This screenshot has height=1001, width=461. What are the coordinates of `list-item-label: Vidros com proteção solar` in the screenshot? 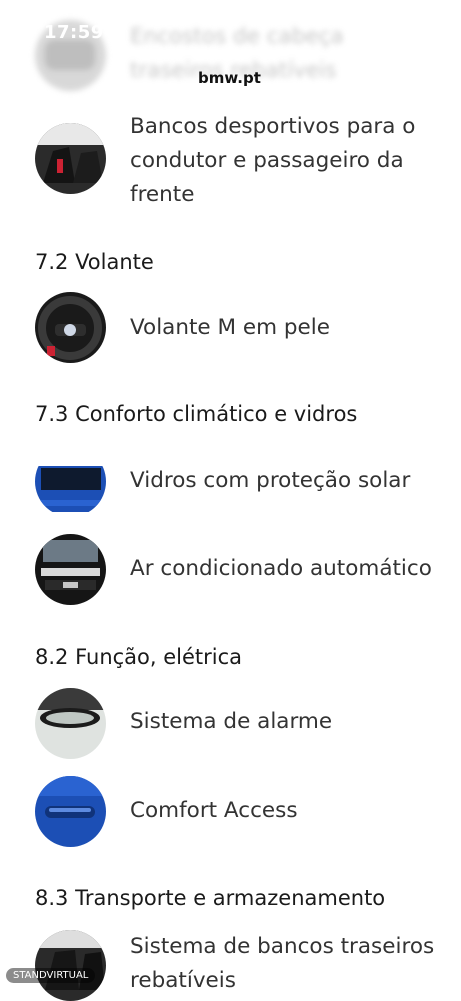 It's located at (270, 480).